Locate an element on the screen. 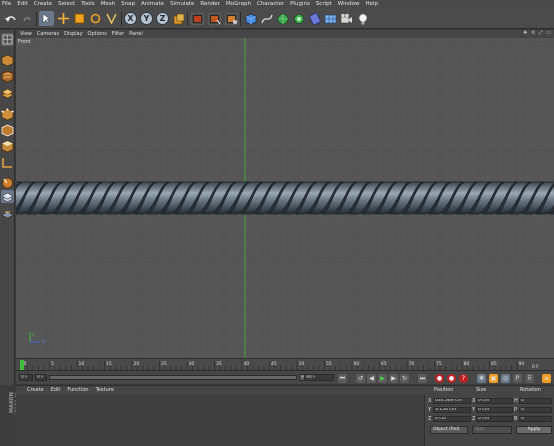 The height and width of the screenshot is (446, 554). polygons-mode-icon is located at coordinates (7, 146).